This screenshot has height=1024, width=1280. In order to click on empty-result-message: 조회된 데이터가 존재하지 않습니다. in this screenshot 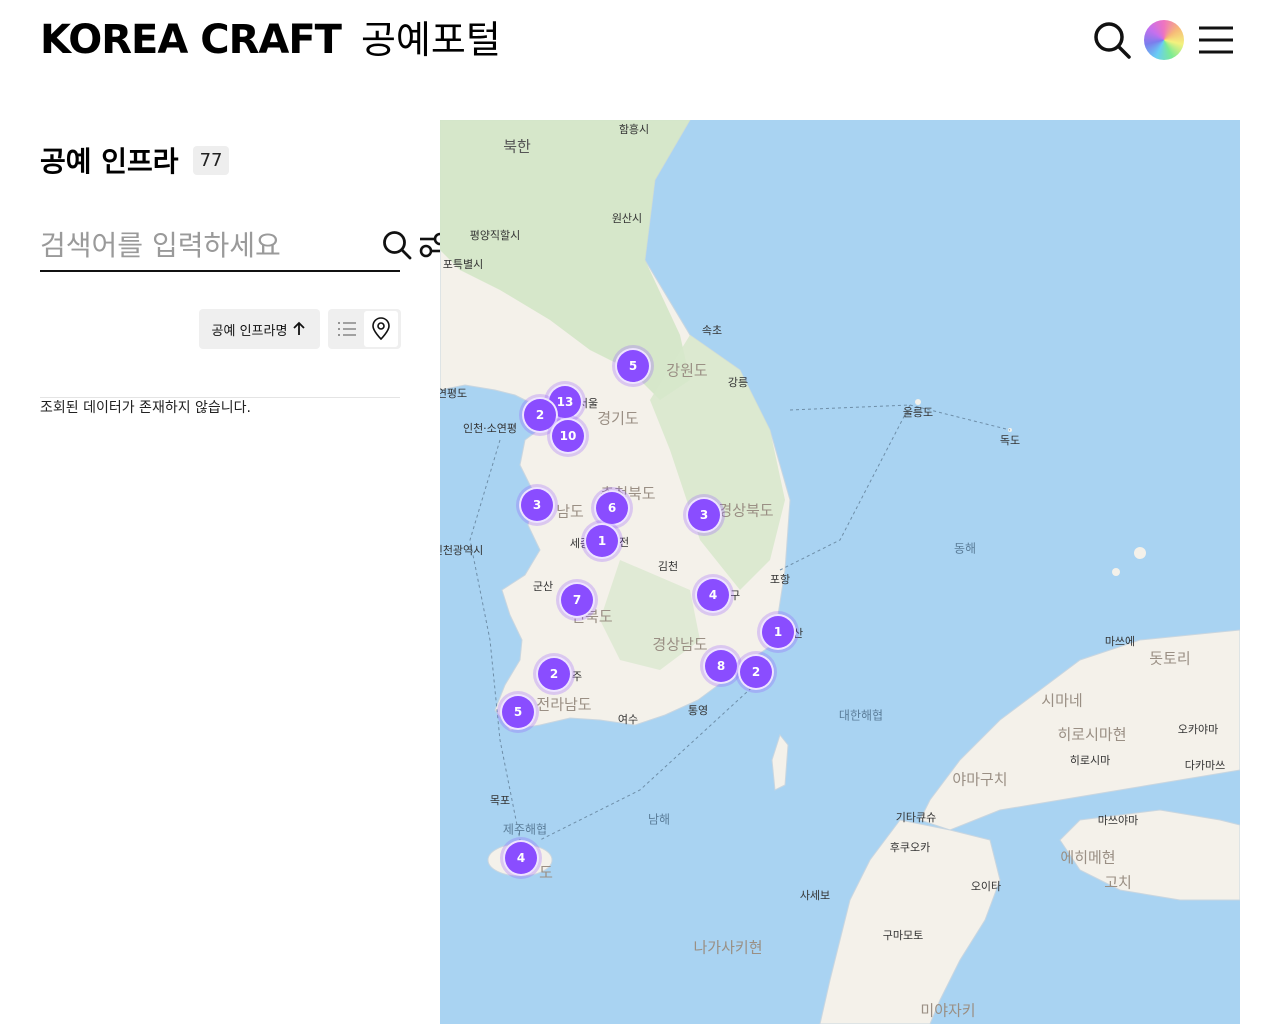, I will do `click(145, 408)`.